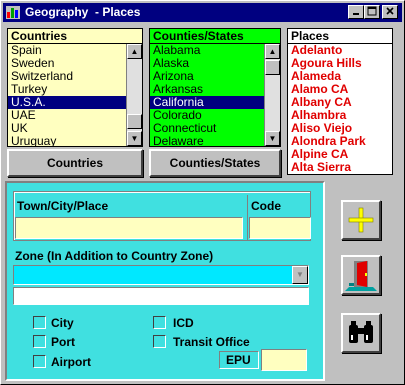  I want to click on minimize-icon, so click(356, 14).